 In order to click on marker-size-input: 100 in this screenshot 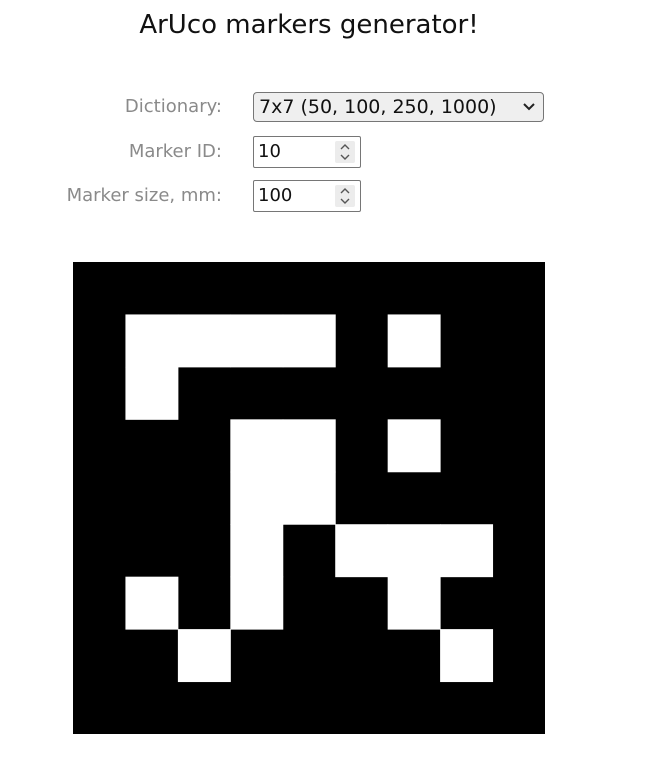, I will do `click(307, 196)`.